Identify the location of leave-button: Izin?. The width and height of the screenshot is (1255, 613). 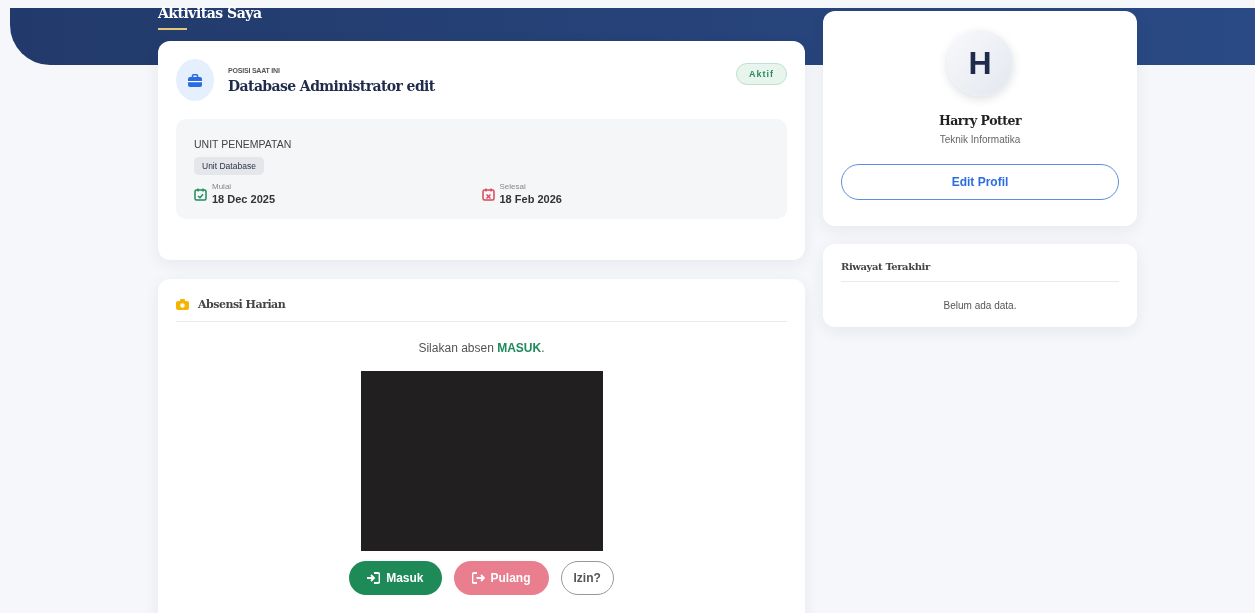
(587, 578).